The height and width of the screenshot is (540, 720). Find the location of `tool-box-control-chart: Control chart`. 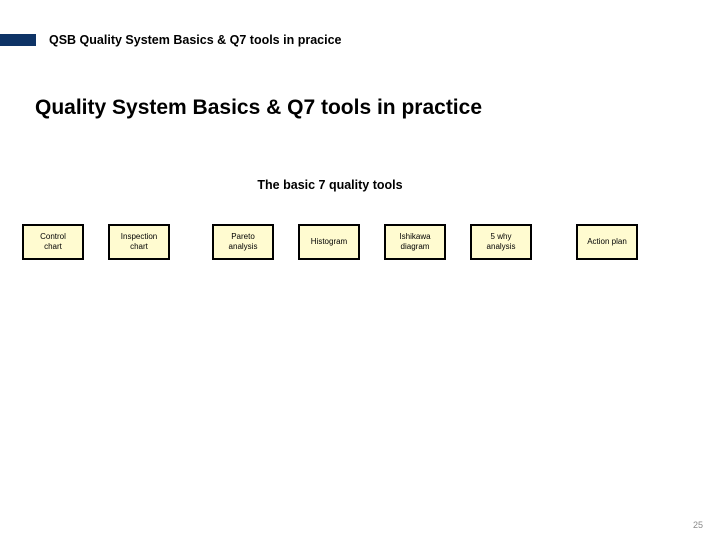

tool-box-control-chart: Control chart is located at coordinates (53, 242).